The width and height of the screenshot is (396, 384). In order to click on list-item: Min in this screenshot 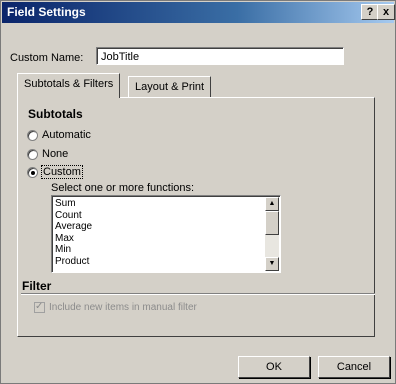, I will do `click(73, 250)`.